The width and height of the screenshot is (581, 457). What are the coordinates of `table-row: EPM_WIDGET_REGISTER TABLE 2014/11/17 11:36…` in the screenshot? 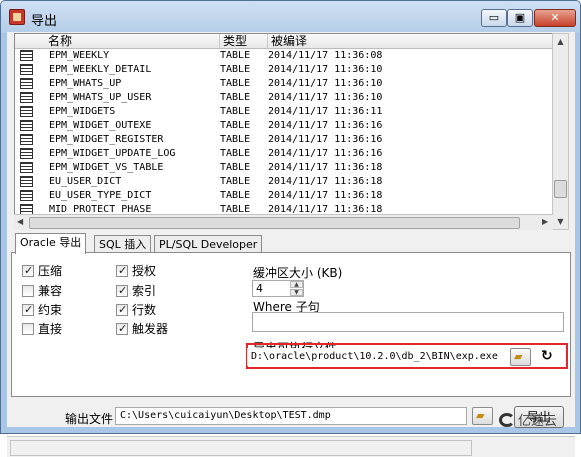 It's located at (287, 140).